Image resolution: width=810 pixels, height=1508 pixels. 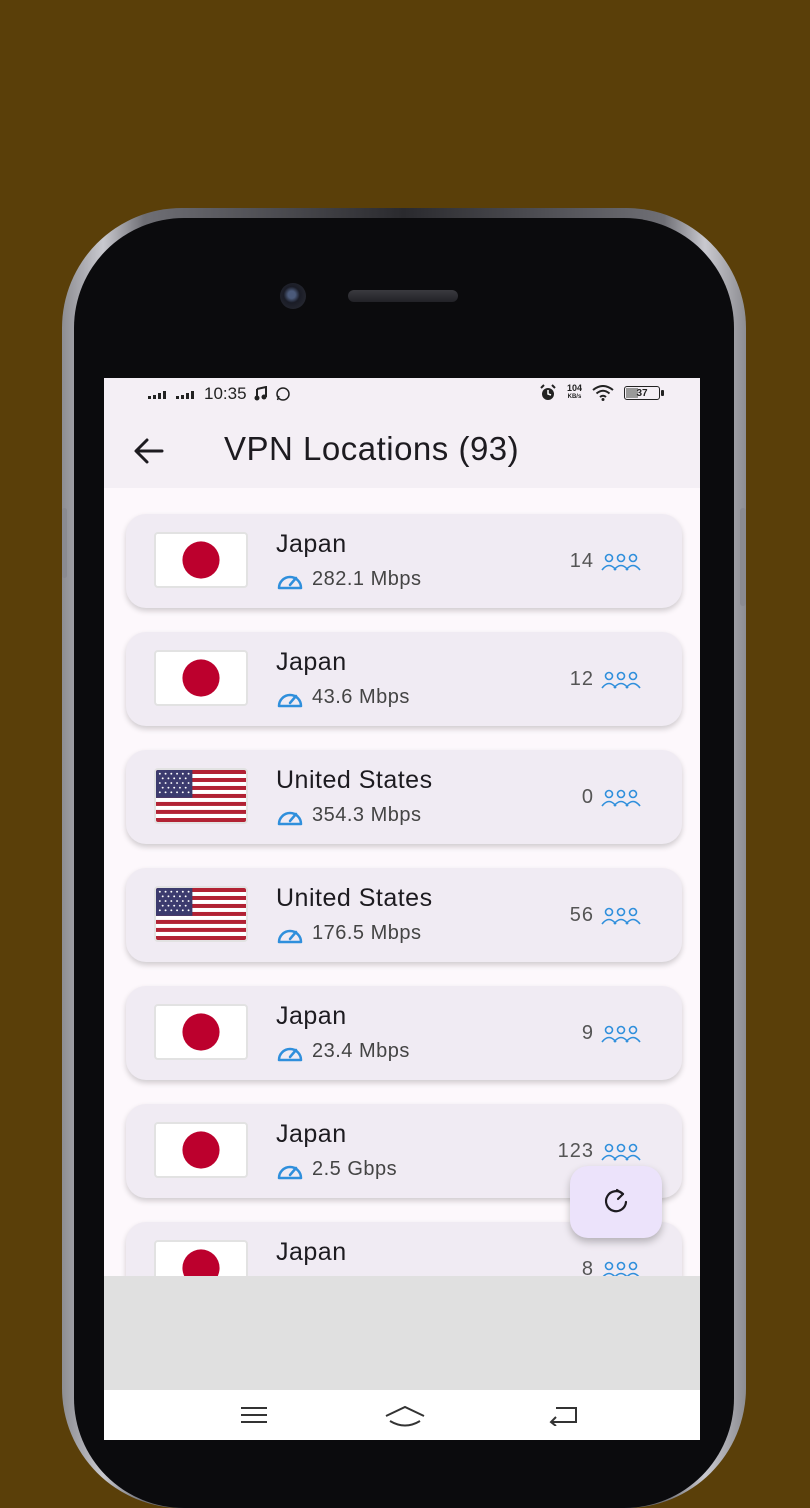 What do you see at coordinates (361, 1051) in the screenshot?
I see `server-speed: 23.4 Mbps` at bounding box center [361, 1051].